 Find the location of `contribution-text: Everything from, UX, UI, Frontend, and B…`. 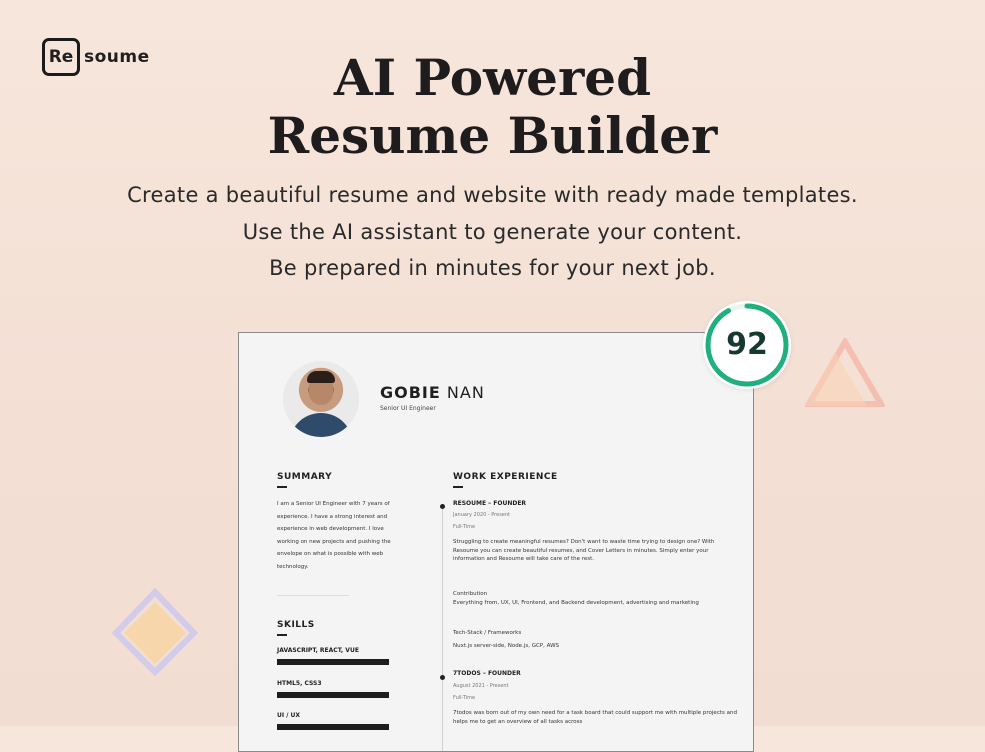

contribution-text: Everything from, UX, UI, Frontend, and B… is located at coordinates (576, 603).